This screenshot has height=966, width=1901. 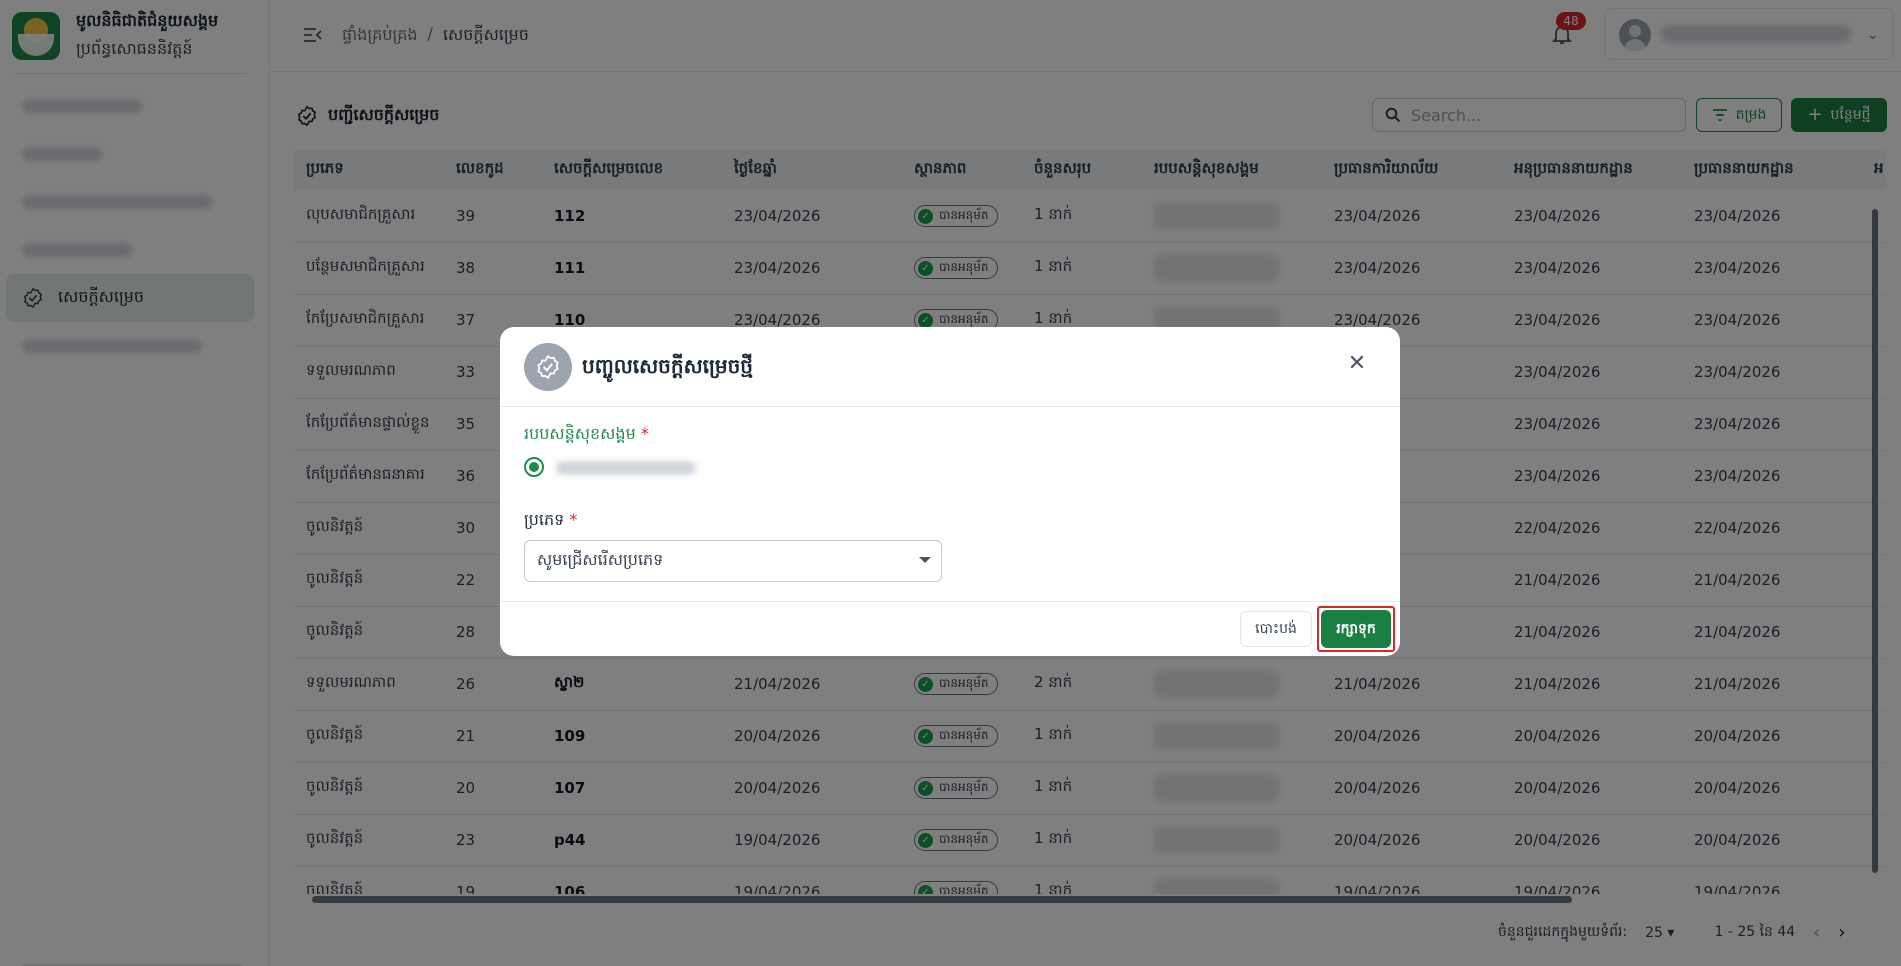 What do you see at coordinates (1276, 629) in the screenshot?
I see `cancel-button: បោះបង់` at bounding box center [1276, 629].